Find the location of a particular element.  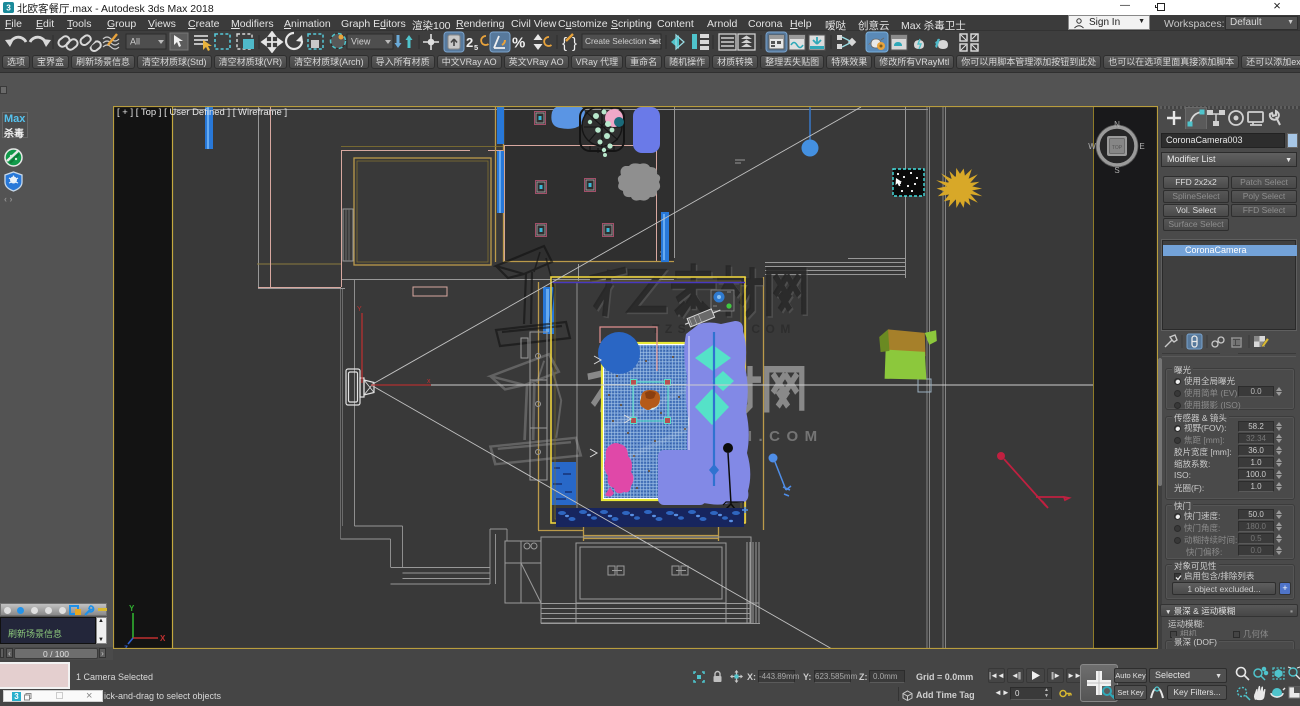

svg-text: Create Selection Set is located at coordinates (623, 41).